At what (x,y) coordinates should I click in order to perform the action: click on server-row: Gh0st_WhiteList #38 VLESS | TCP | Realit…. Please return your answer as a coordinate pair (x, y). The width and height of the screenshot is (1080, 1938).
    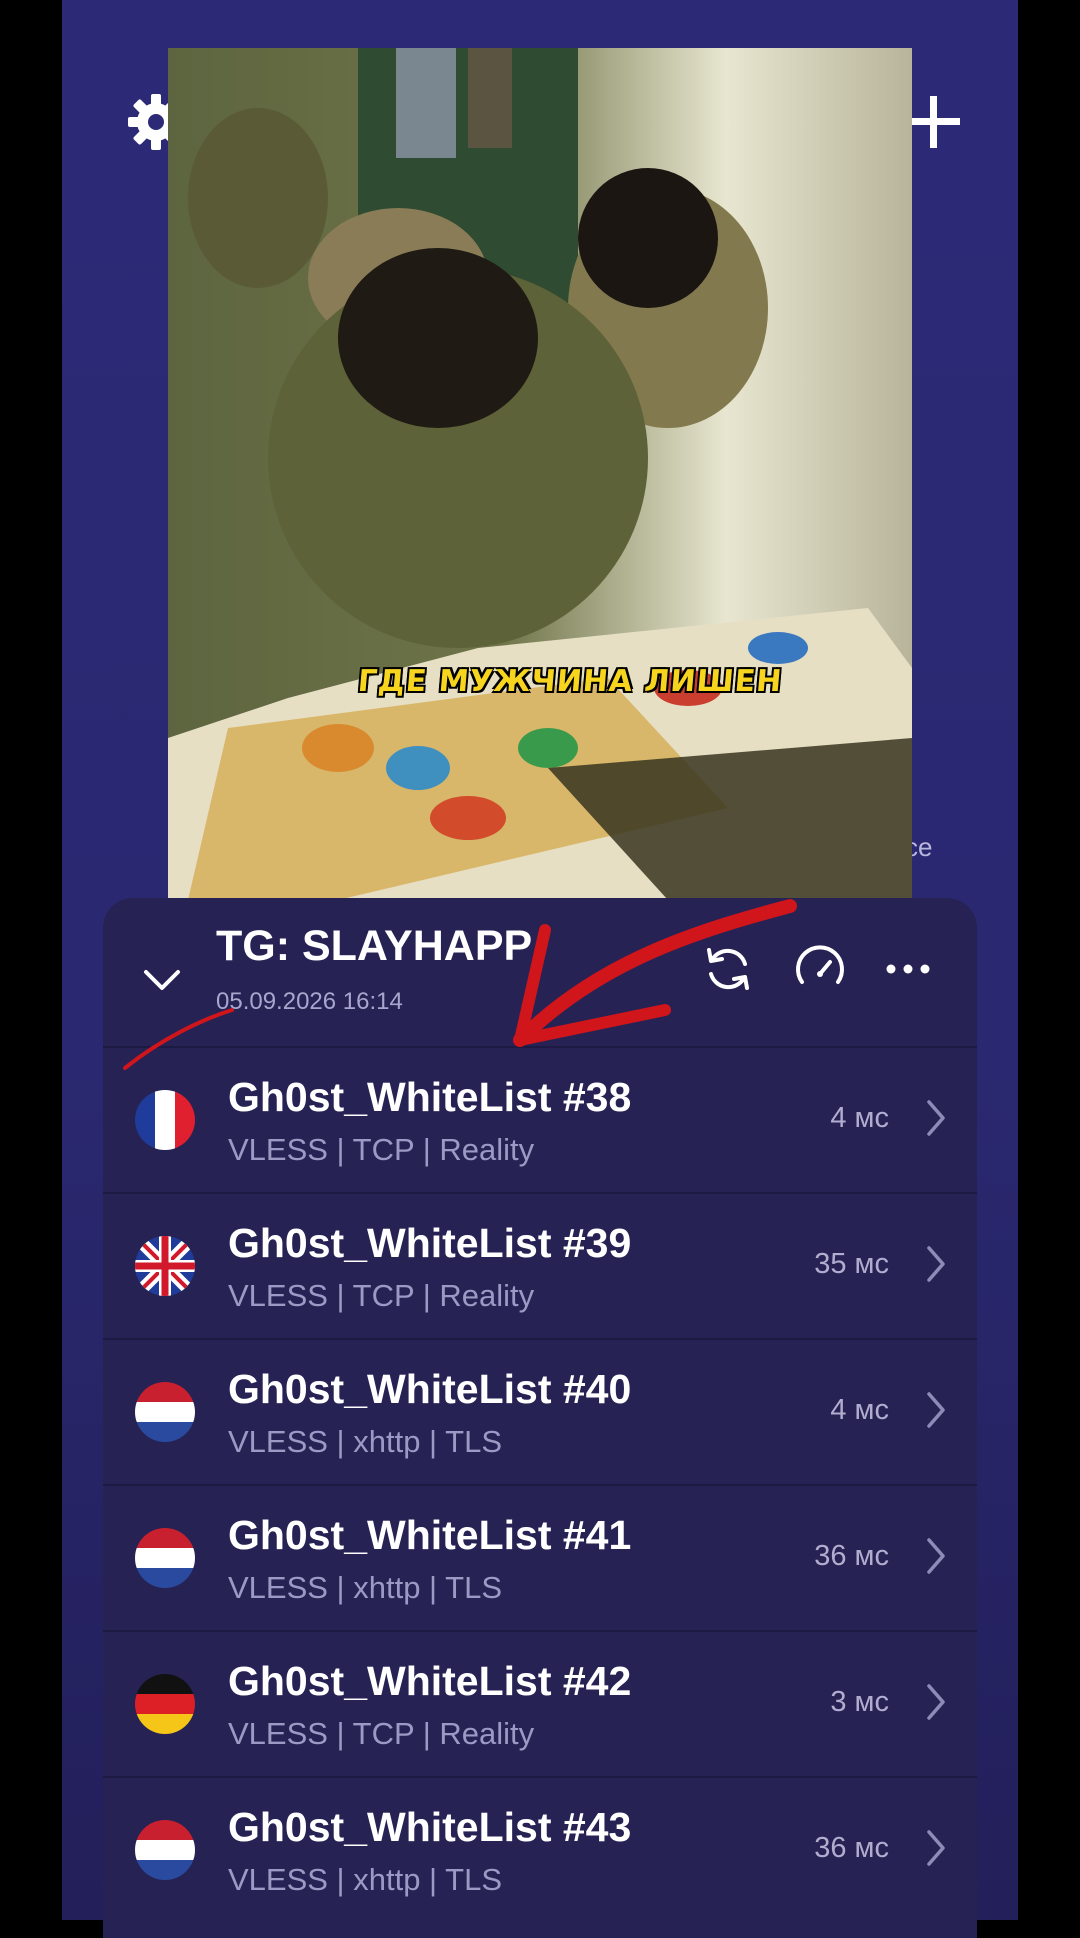
    Looking at the image, I should click on (540, 1119).